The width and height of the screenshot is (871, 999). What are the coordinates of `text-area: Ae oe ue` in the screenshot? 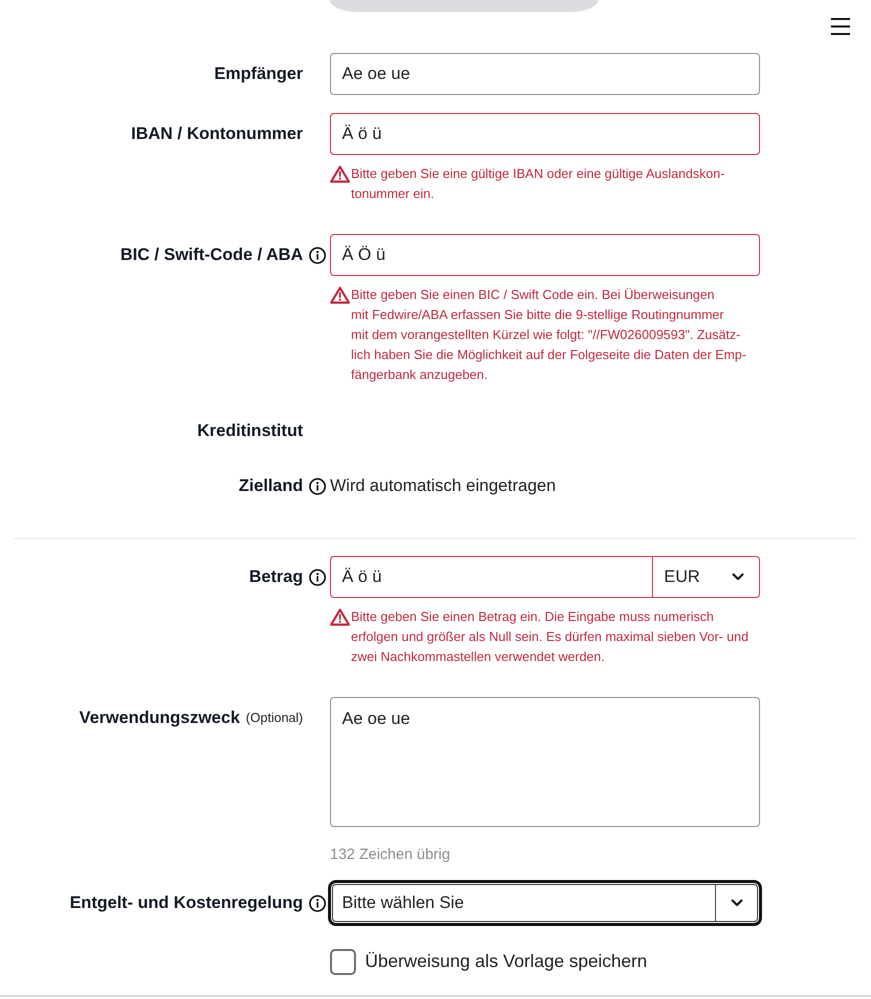 It's located at (545, 762).